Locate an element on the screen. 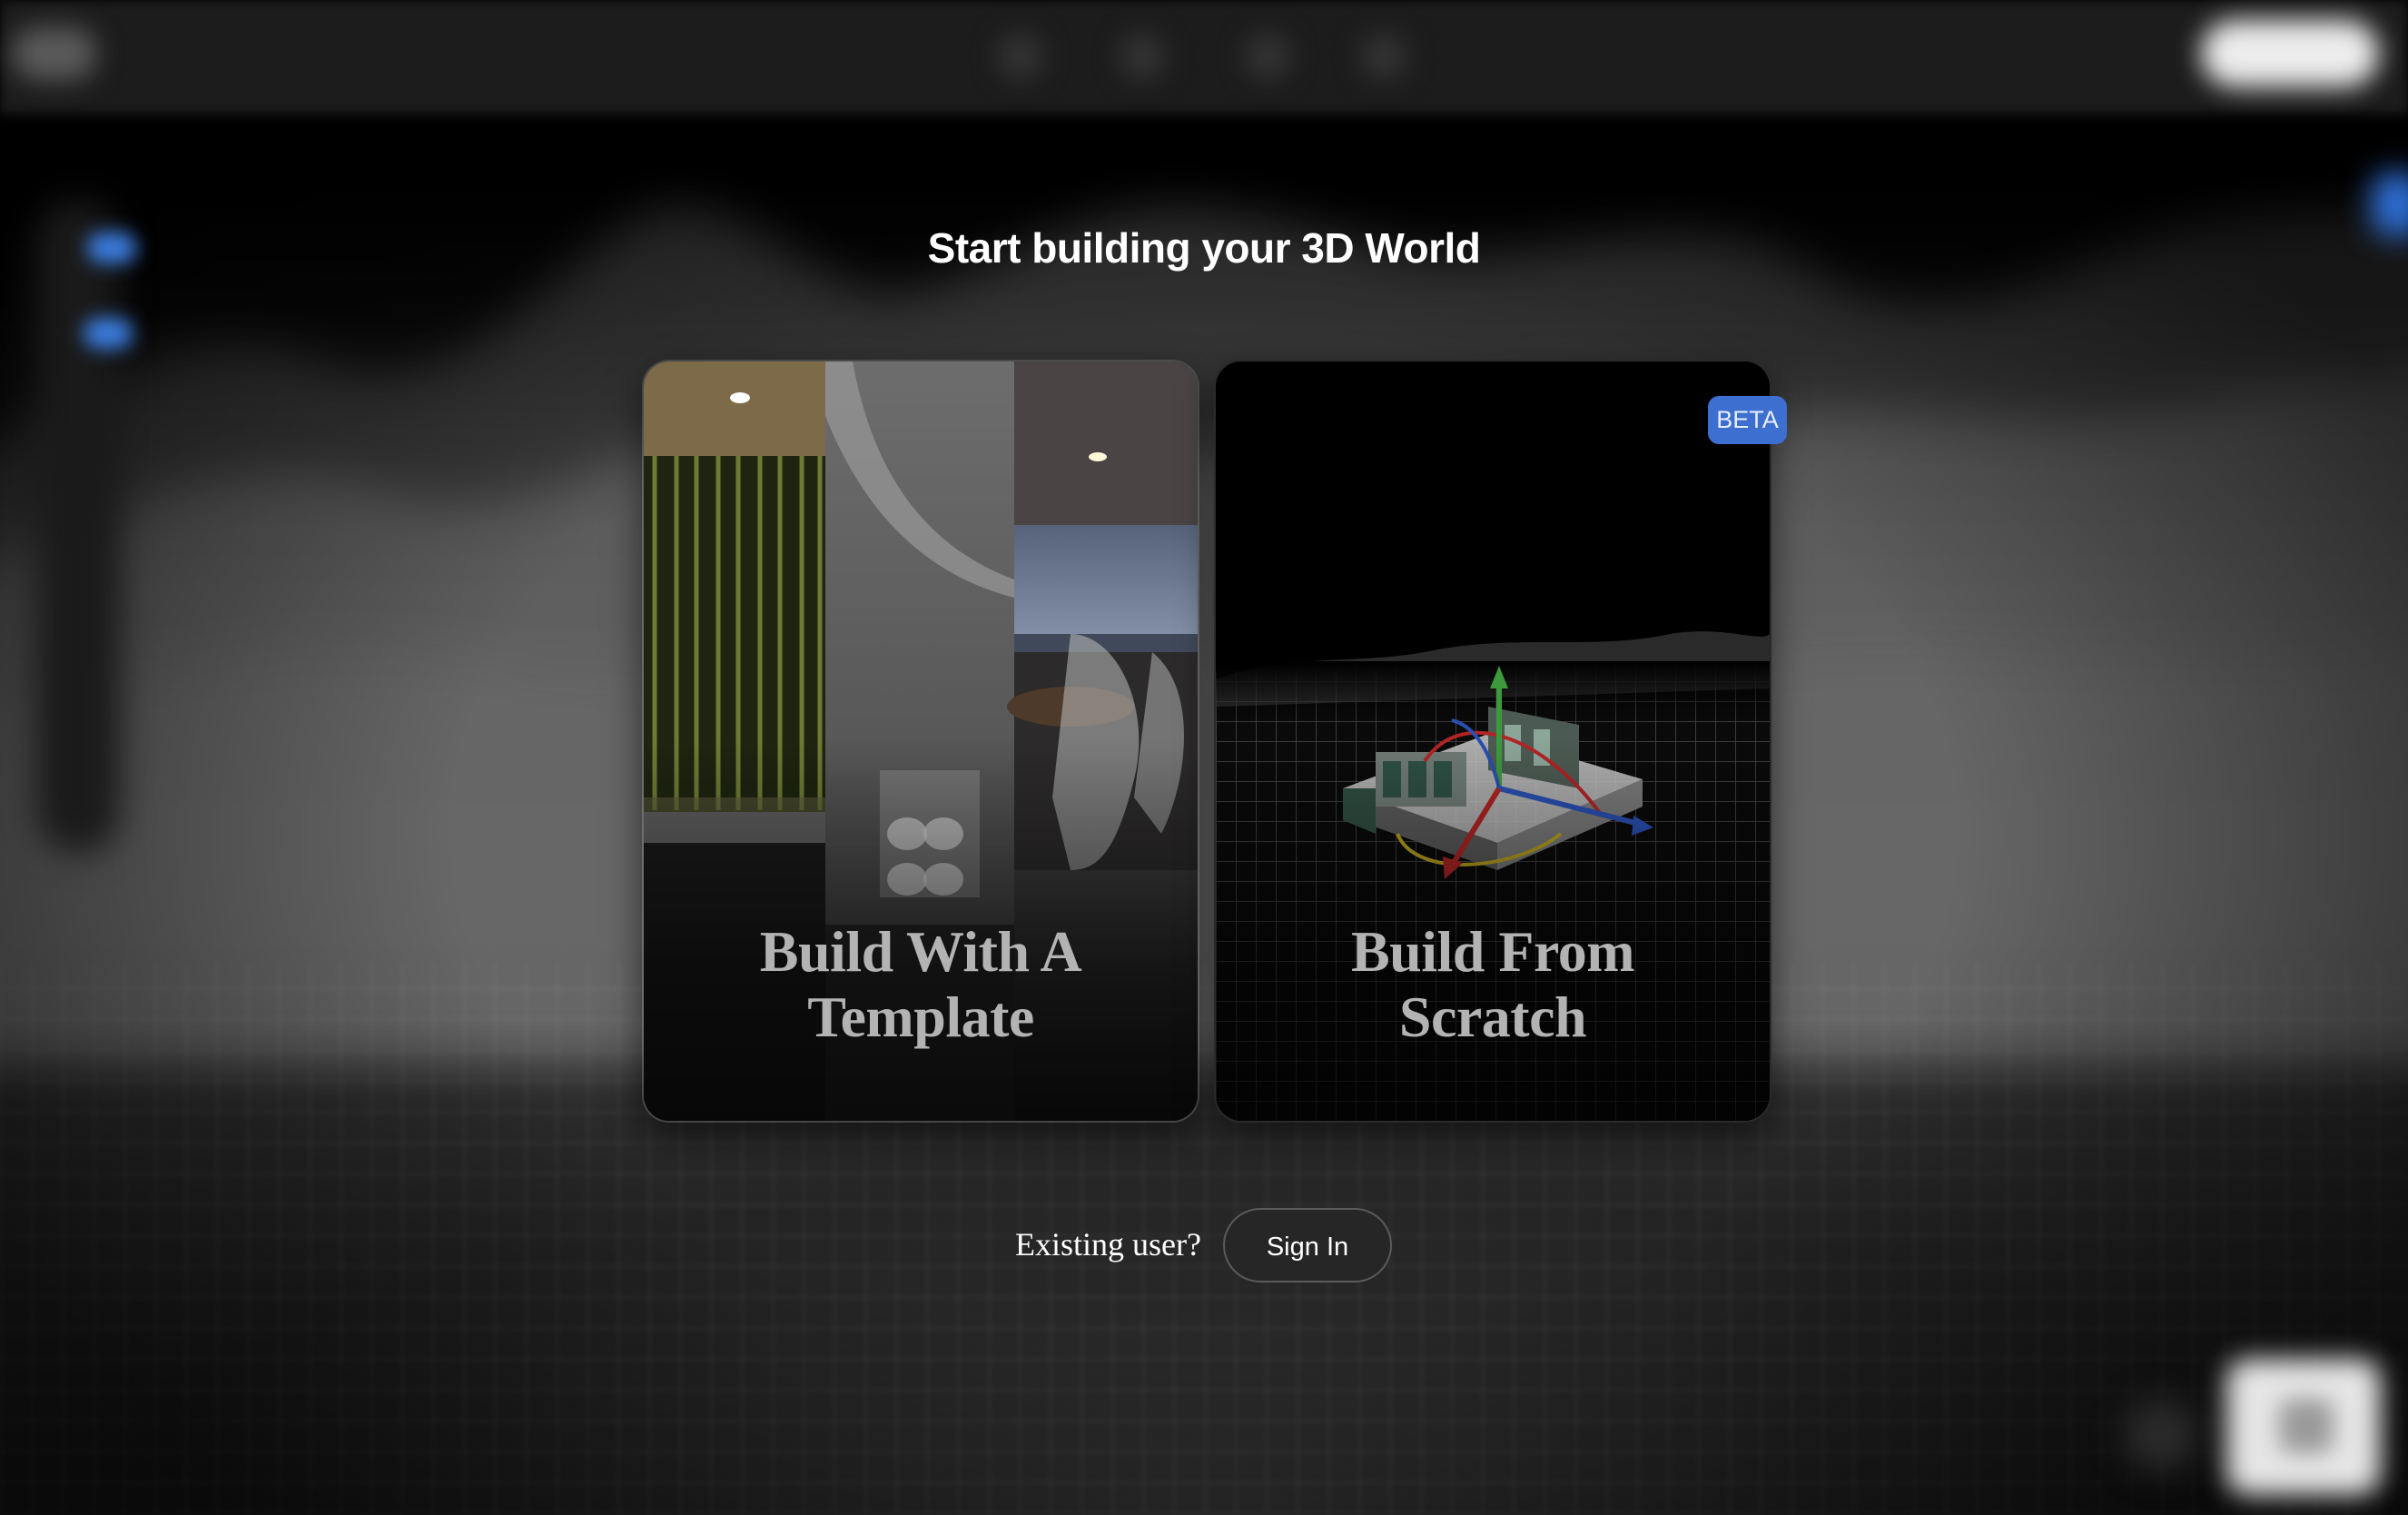  top-bar-blurred is located at coordinates (1204, 57).